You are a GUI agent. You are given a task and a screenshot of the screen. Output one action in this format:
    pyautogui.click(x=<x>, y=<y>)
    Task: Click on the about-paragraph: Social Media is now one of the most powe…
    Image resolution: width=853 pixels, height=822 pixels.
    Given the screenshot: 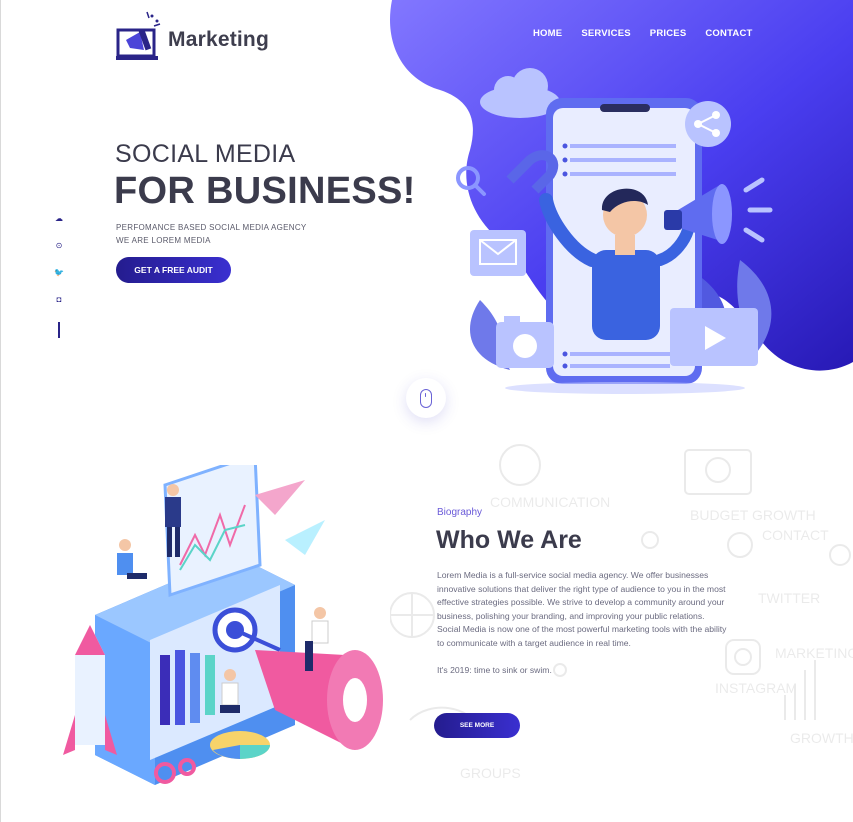 What is the action you would take?
    pyautogui.click(x=582, y=636)
    